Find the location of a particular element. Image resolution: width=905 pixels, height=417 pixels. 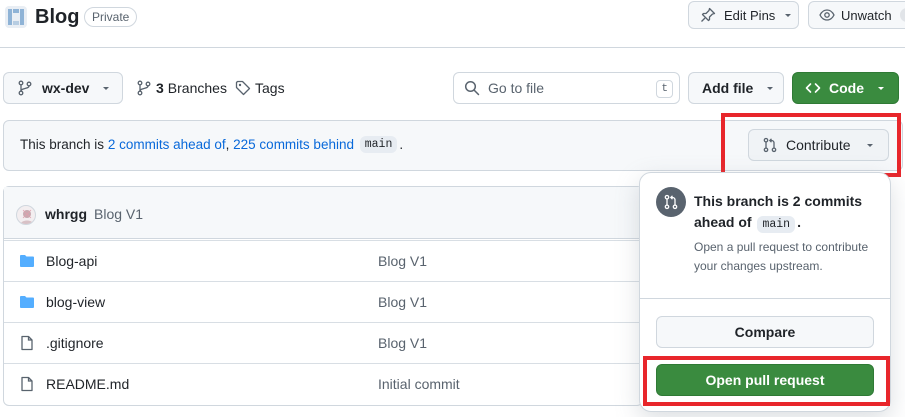

watch-button: Unwatch 1 is located at coordinates (856, 15).